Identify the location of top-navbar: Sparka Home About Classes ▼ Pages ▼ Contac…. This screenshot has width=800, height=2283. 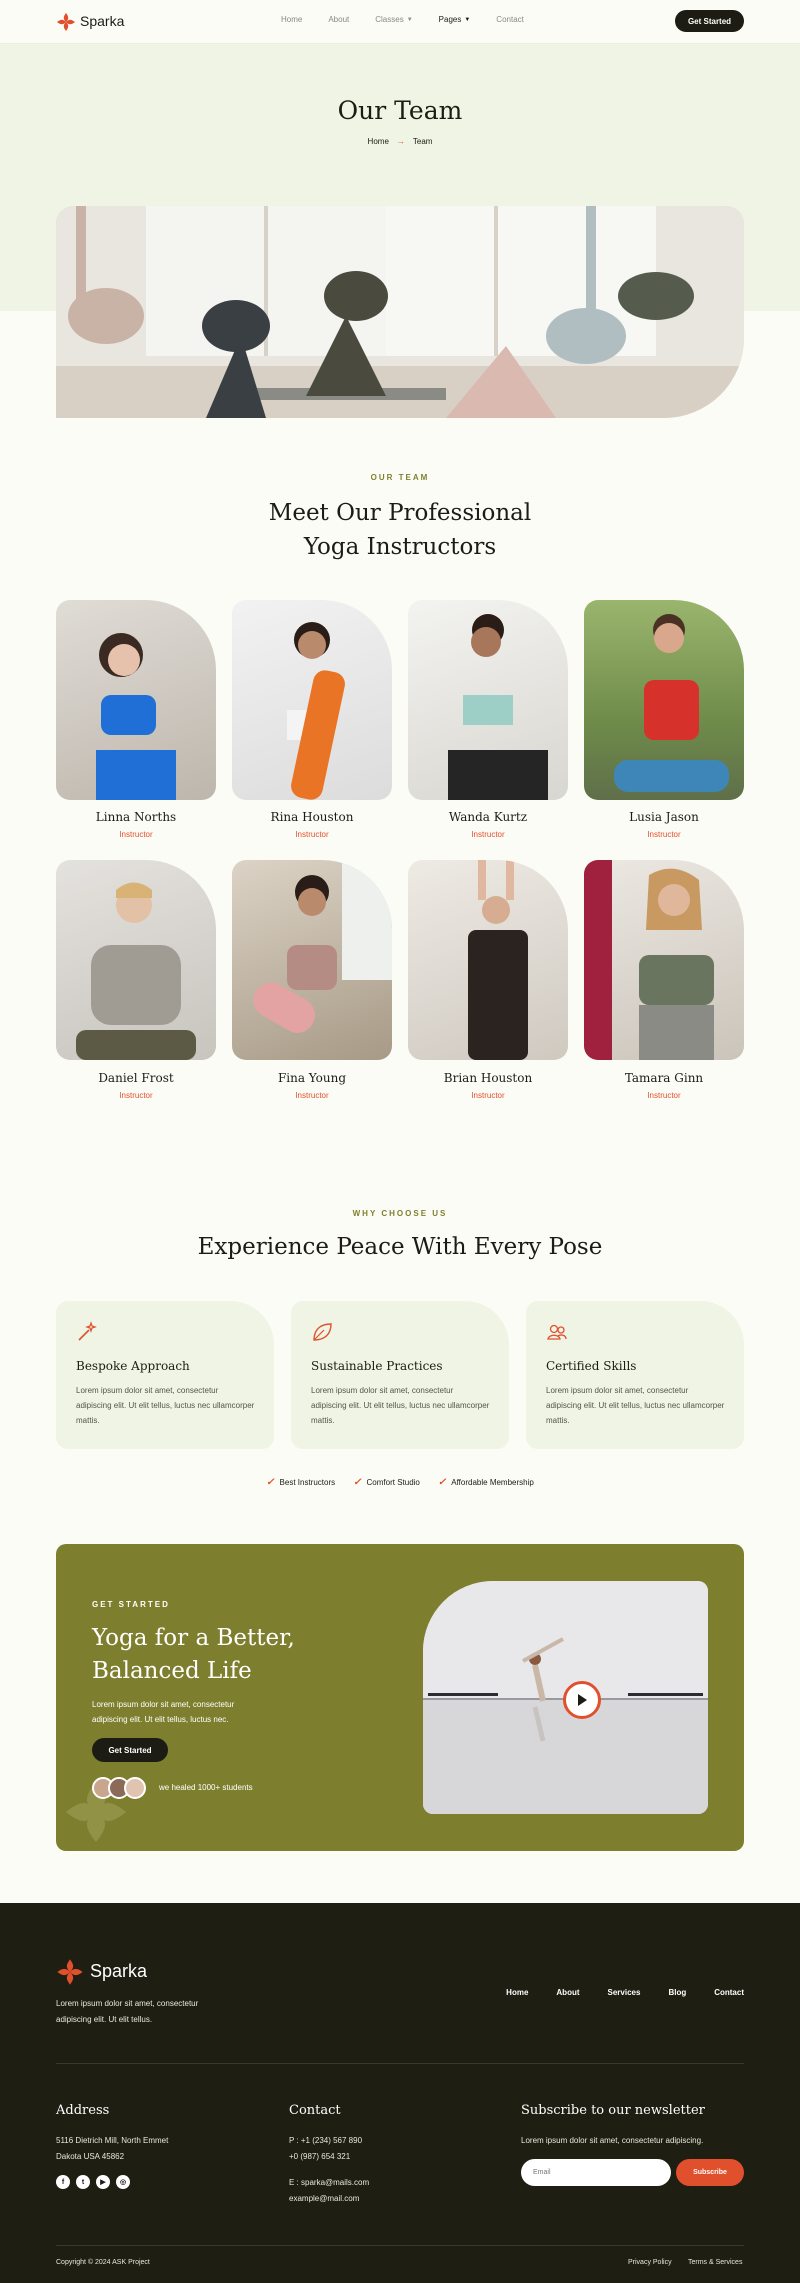
(400, 22).